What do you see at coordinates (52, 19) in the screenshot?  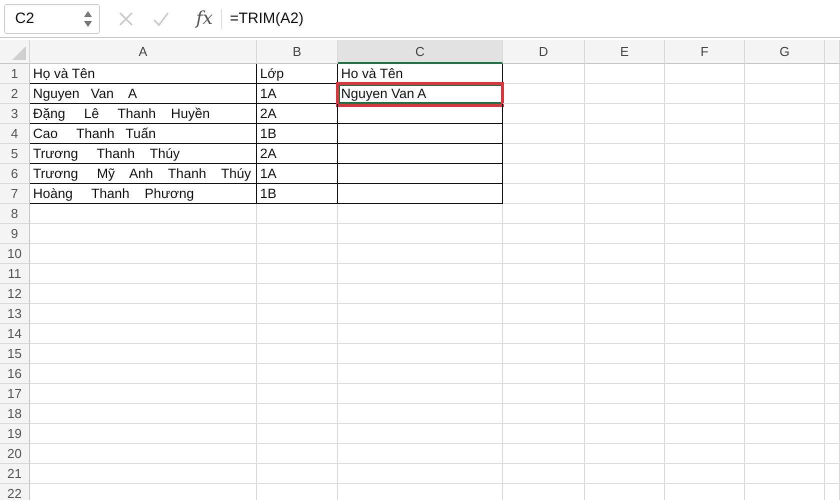 I see `name-box: C2` at bounding box center [52, 19].